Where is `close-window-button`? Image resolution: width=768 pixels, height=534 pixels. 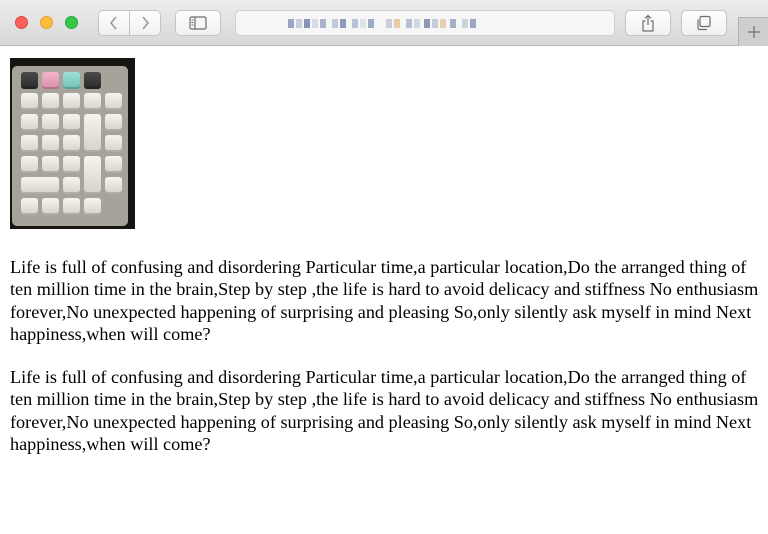
close-window-button is located at coordinates (21, 22).